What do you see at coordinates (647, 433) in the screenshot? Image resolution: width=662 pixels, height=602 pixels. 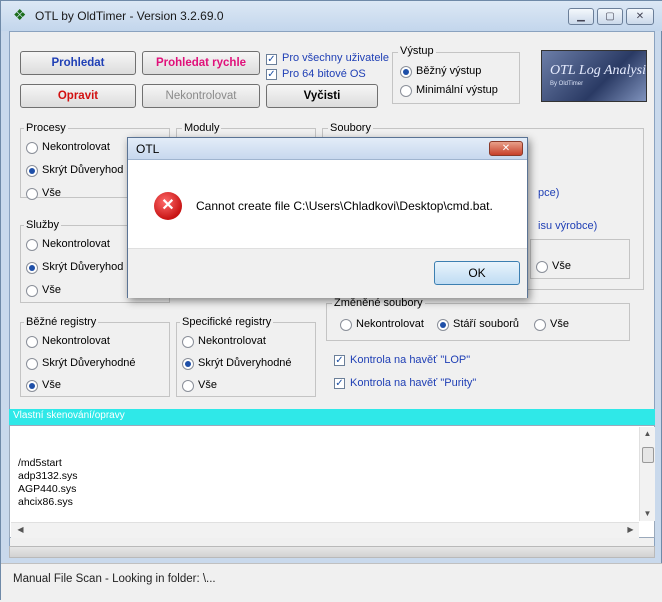 I see `scroll-up-icon: ▲` at bounding box center [647, 433].